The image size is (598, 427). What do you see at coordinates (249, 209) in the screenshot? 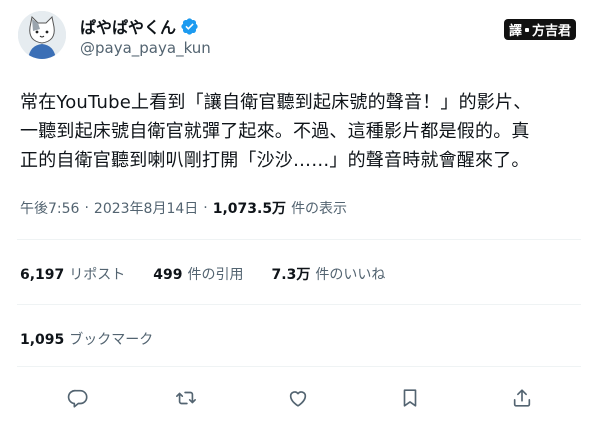
I see `views-count: 1,073.5万` at bounding box center [249, 209].